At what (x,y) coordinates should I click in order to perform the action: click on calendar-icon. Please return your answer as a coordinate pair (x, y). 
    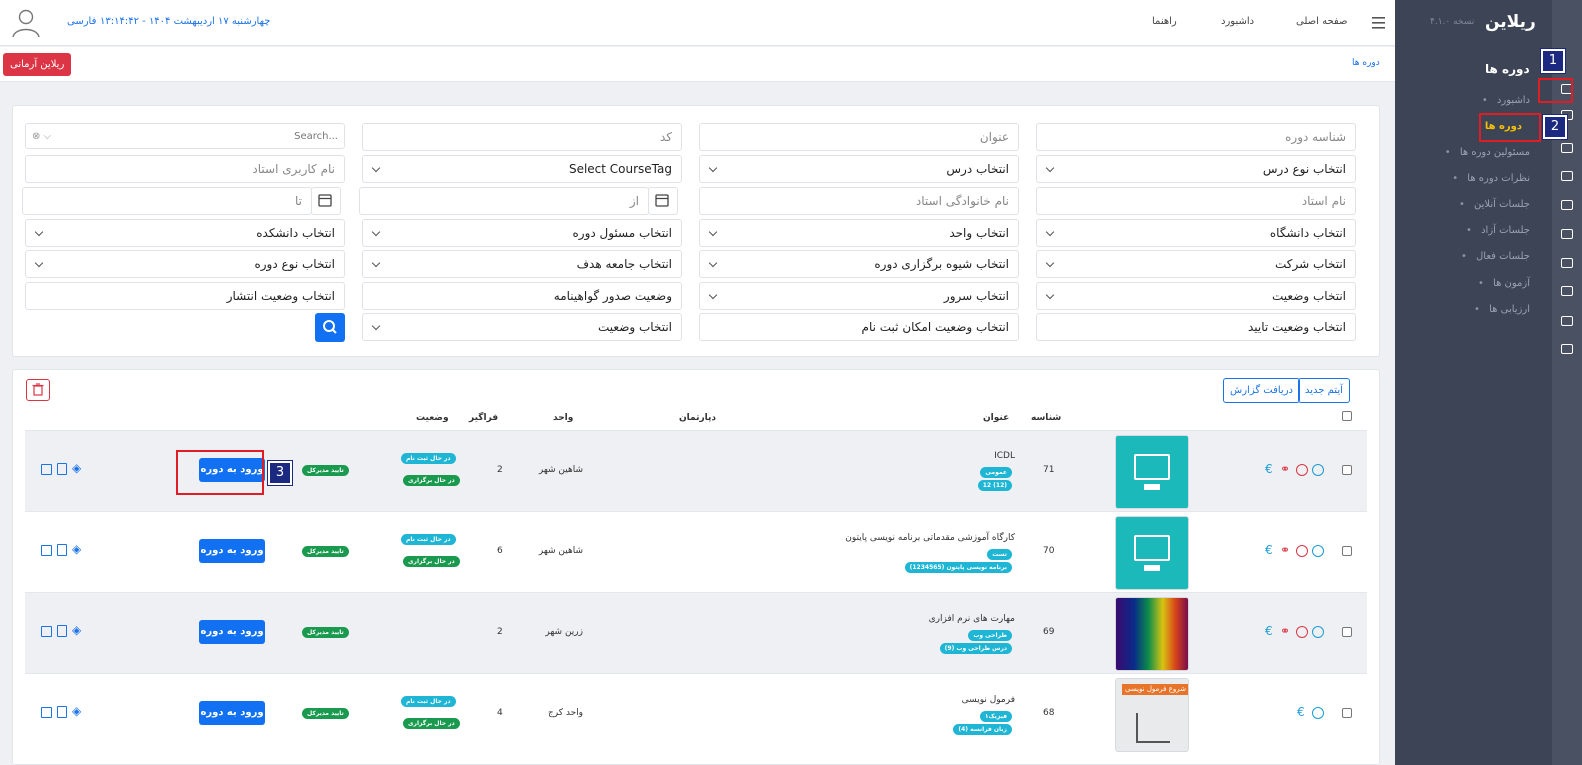
    Looking at the image, I should click on (662, 200).